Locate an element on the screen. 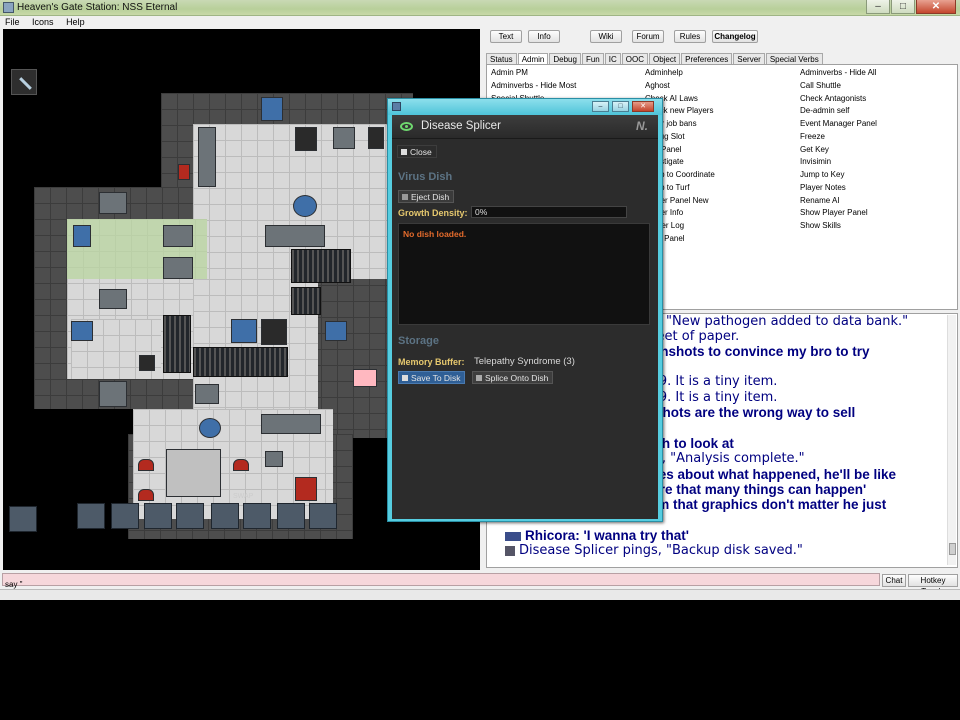 The image size is (960, 720). chat-button: Chat is located at coordinates (894, 580).